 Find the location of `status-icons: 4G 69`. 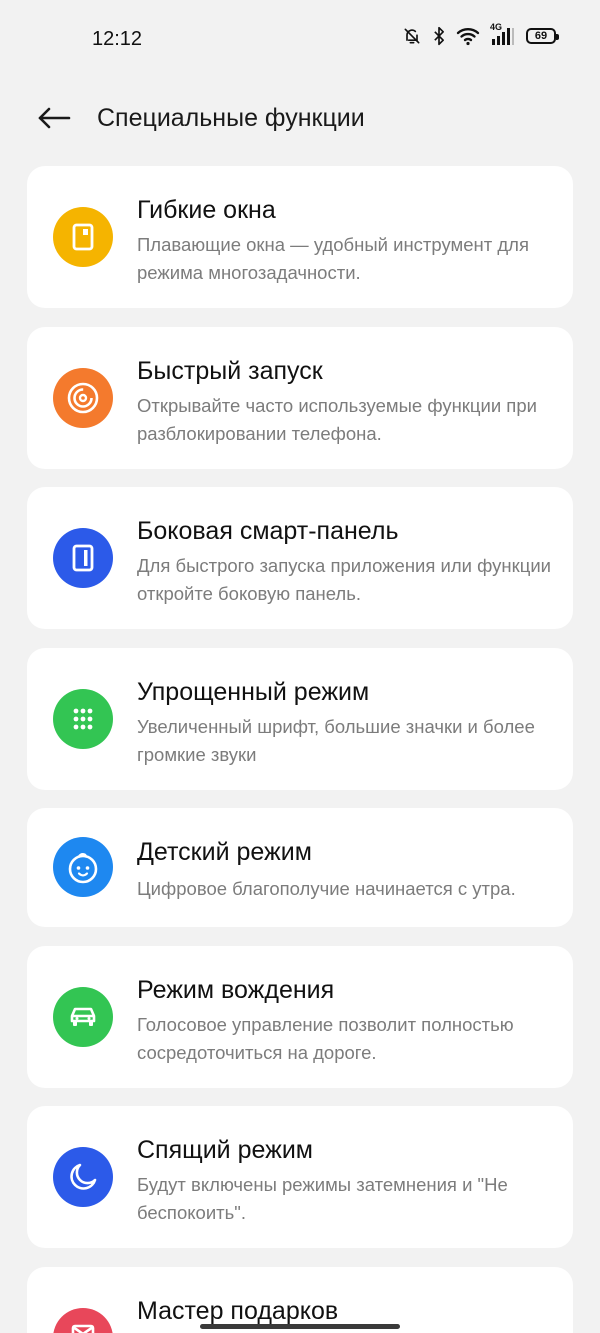

status-icons: 4G 69 is located at coordinates (480, 34).